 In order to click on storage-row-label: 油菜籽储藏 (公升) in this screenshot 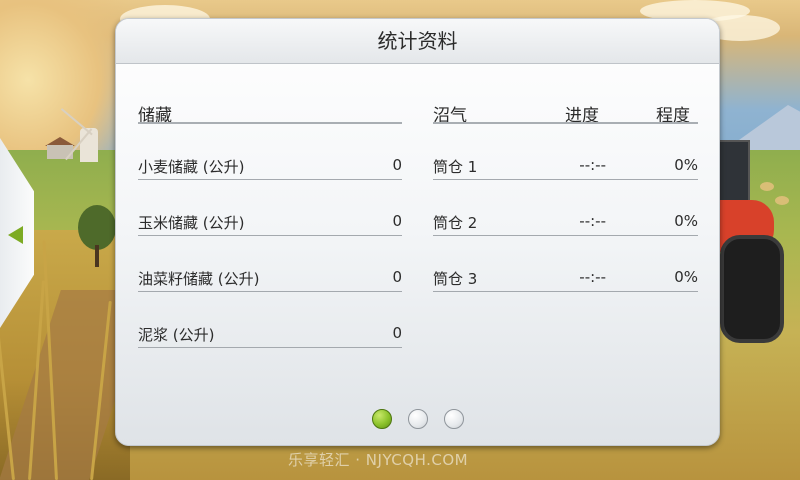, I will do `click(199, 279)`.